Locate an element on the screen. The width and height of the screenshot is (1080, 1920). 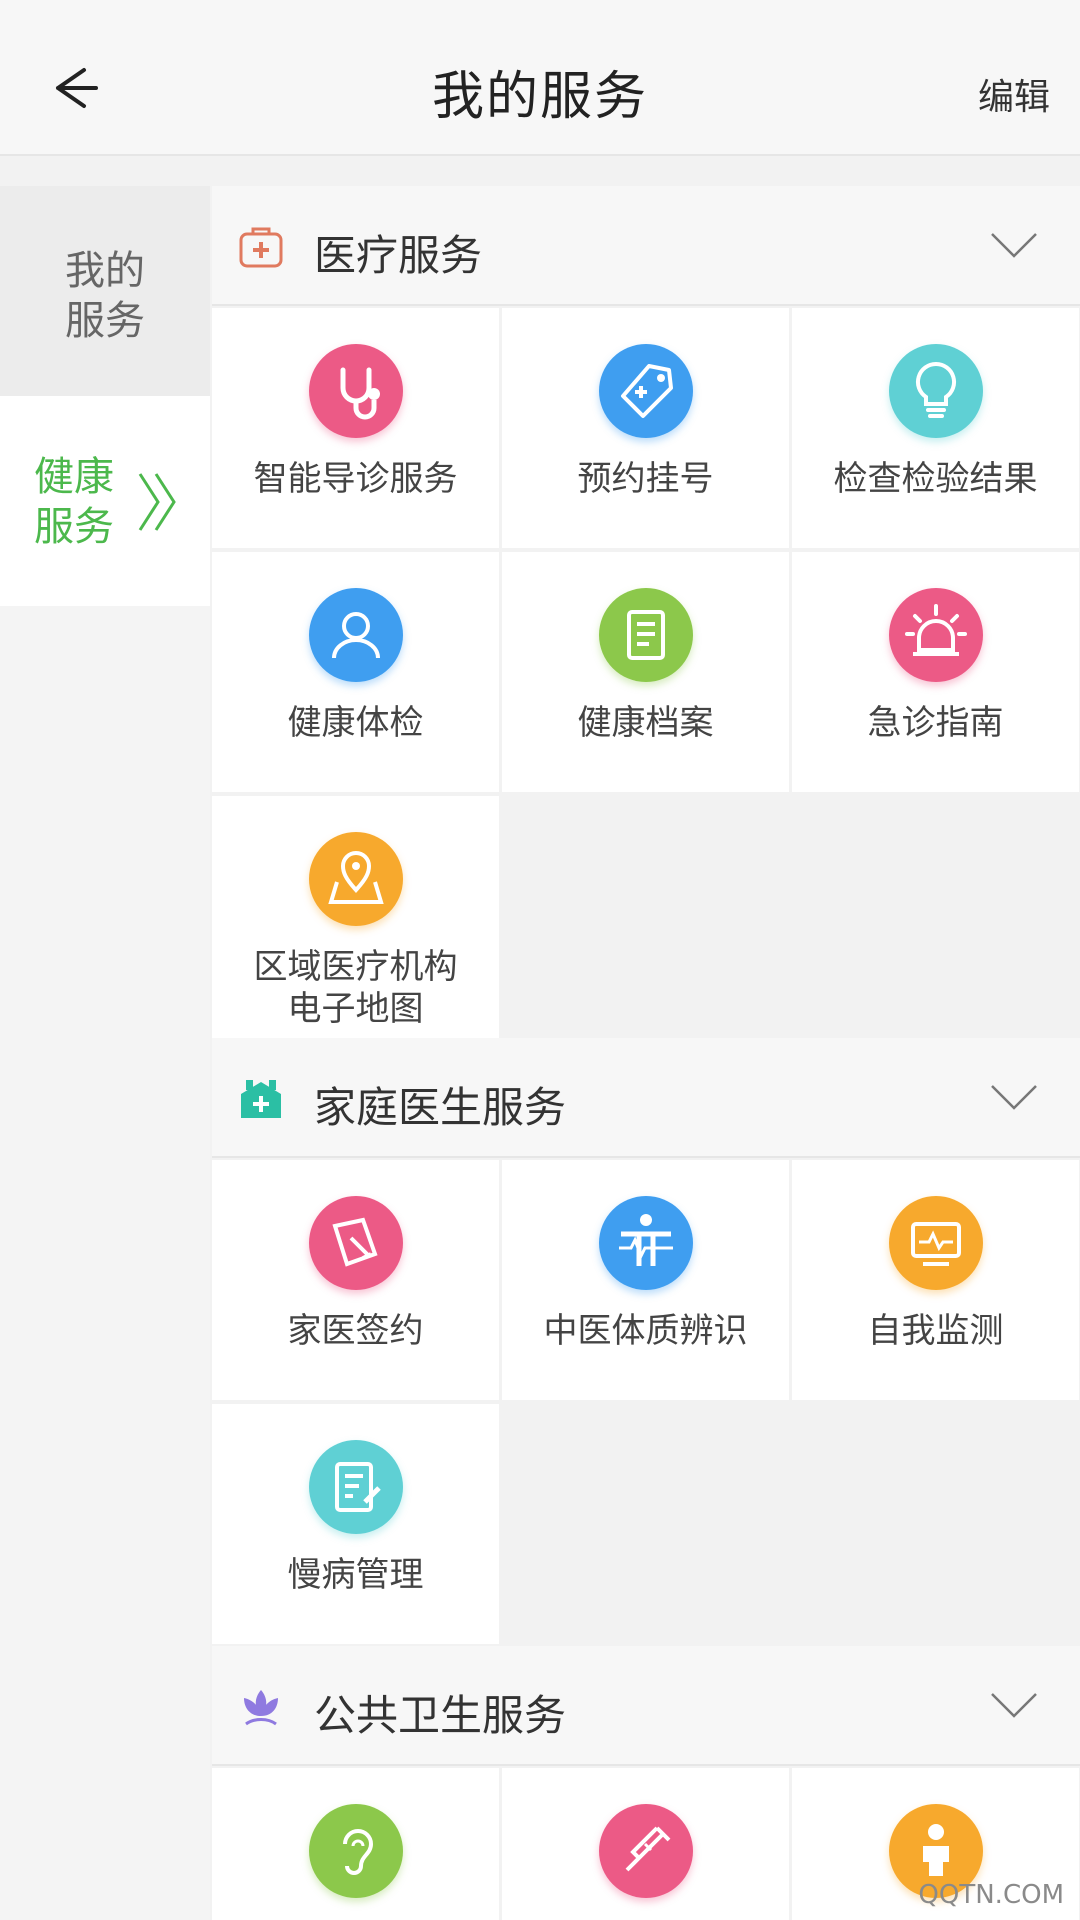
tag-icon is located at coordinates (645, 391).